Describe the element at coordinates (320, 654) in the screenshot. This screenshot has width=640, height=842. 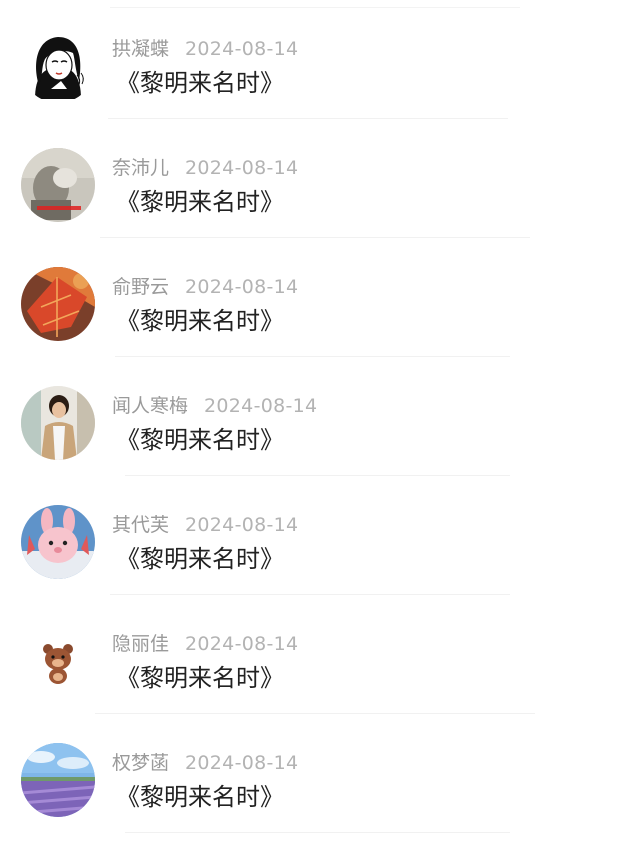
I see `list-item: 隐丽佳 2024-08-14 《黎明来名时》` at that location.